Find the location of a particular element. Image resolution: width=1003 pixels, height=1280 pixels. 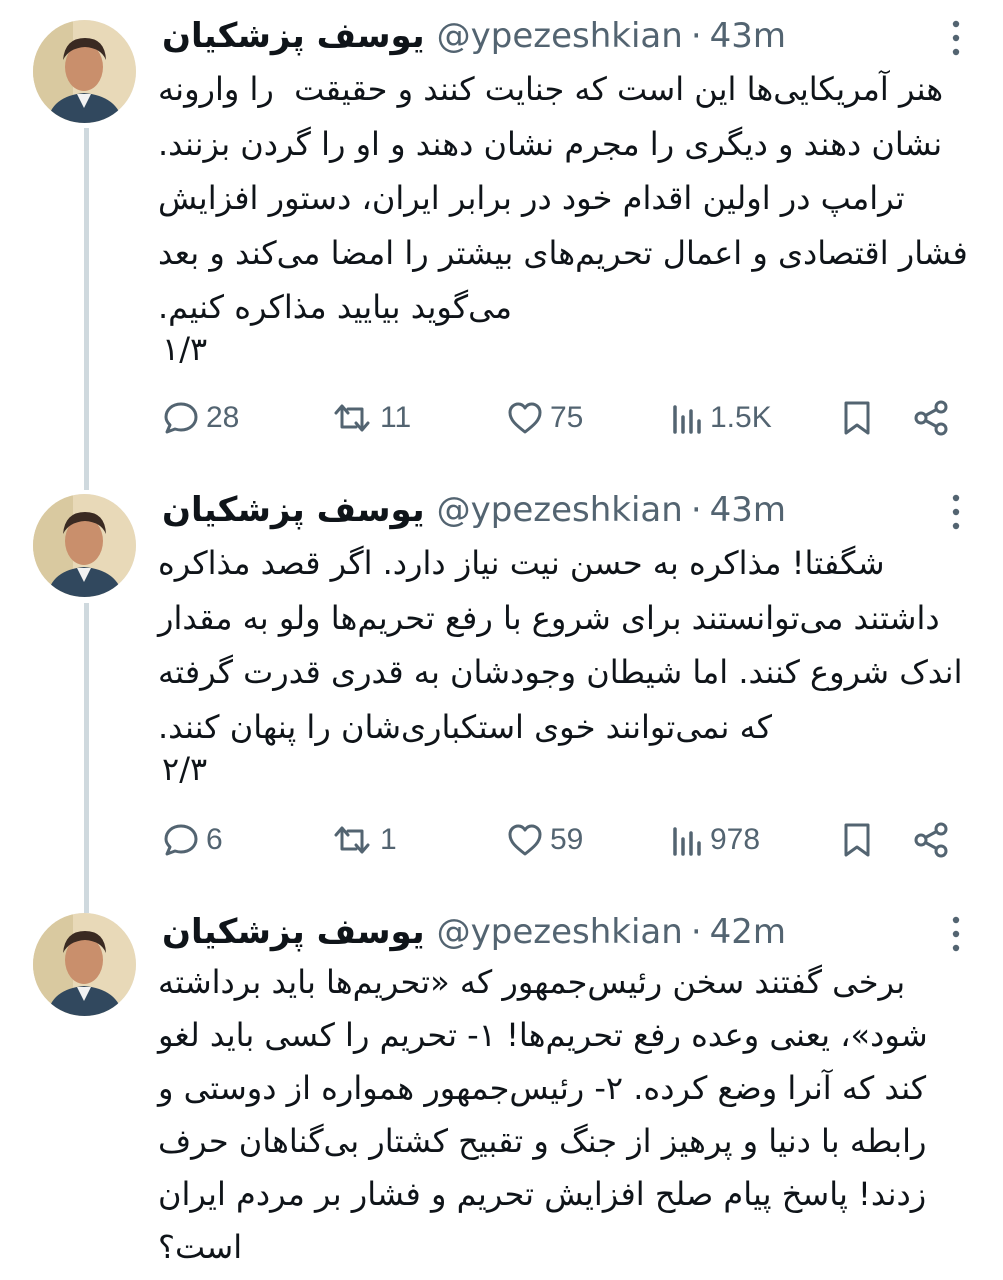

like-count: 59 is located at coordinates (567, 839).